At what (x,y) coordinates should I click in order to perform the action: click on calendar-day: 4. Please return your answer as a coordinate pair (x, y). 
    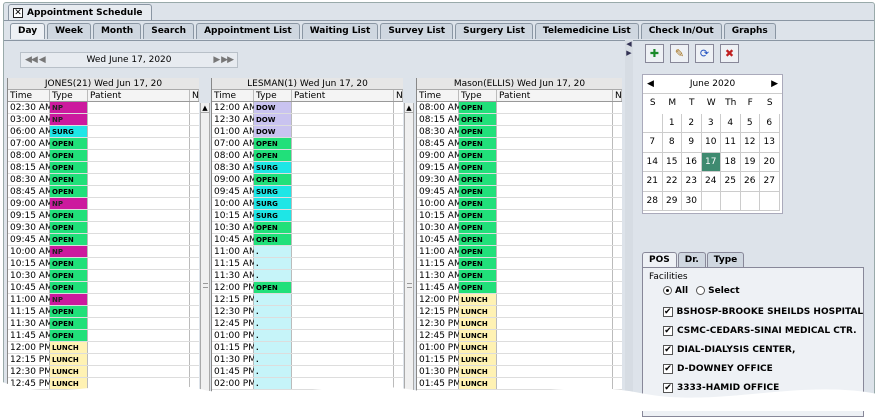
    Looking at the image, I should click on (731, 123).